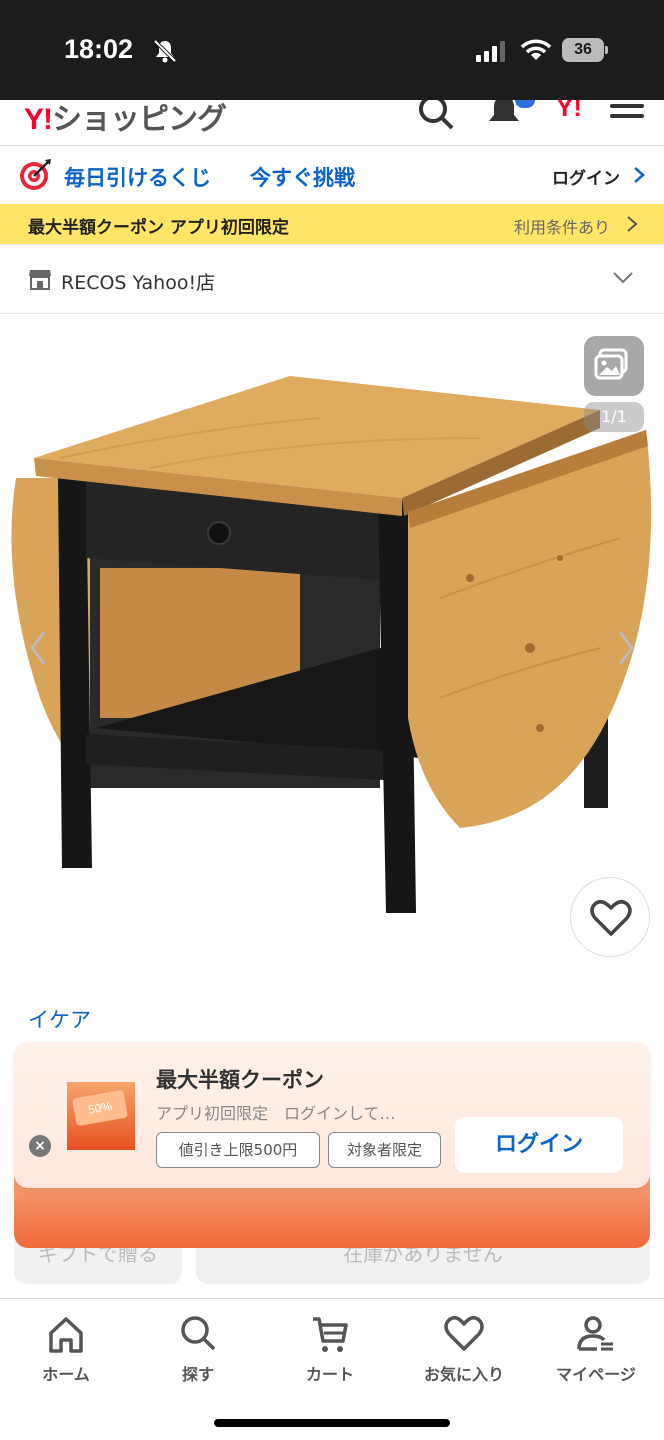  Describe the element at coordinates (59, 1019) in the screenshot. I see `brand-link: イケア` at that location.